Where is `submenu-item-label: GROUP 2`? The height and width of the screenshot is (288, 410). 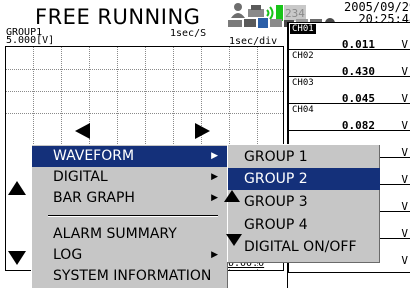
submenu-item-label: GROUP 2 is located at coordinates (276, 179).